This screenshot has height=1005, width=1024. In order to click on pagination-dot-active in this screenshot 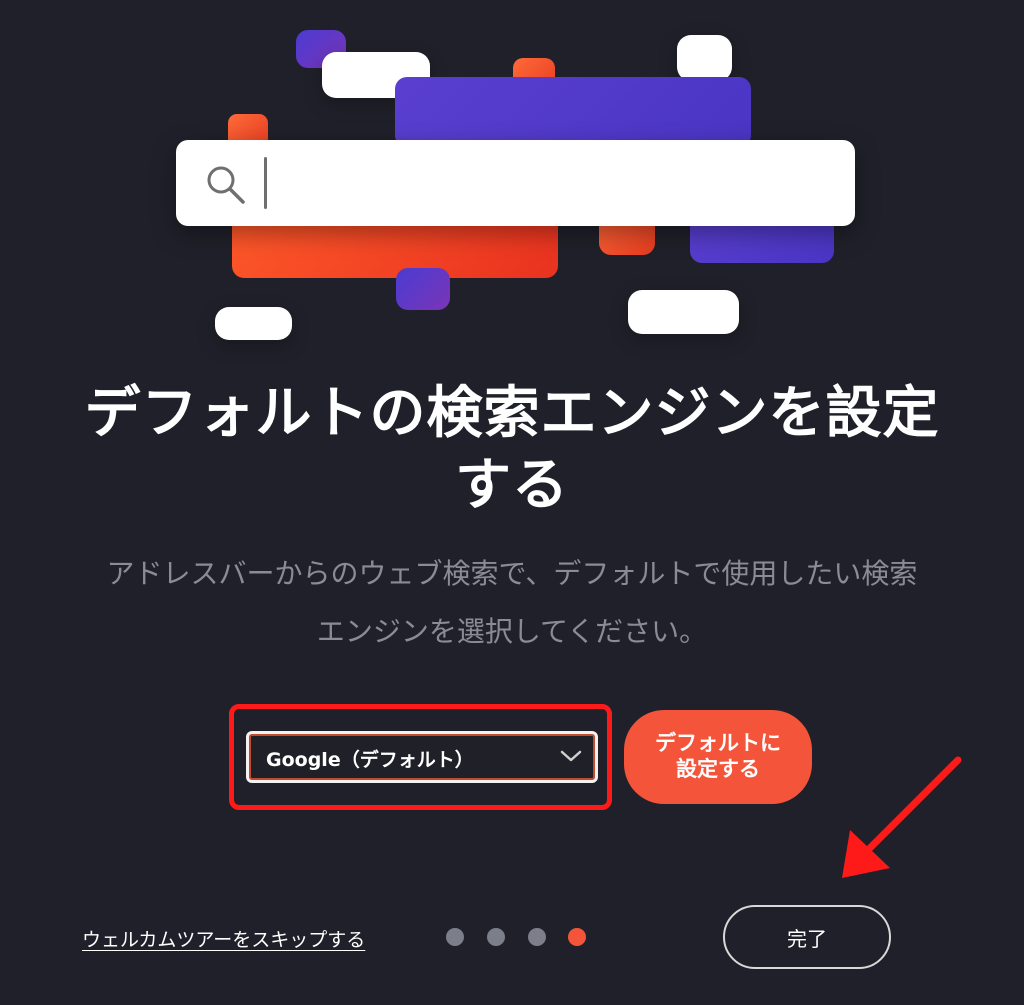, I will do `click(577, 937)`.